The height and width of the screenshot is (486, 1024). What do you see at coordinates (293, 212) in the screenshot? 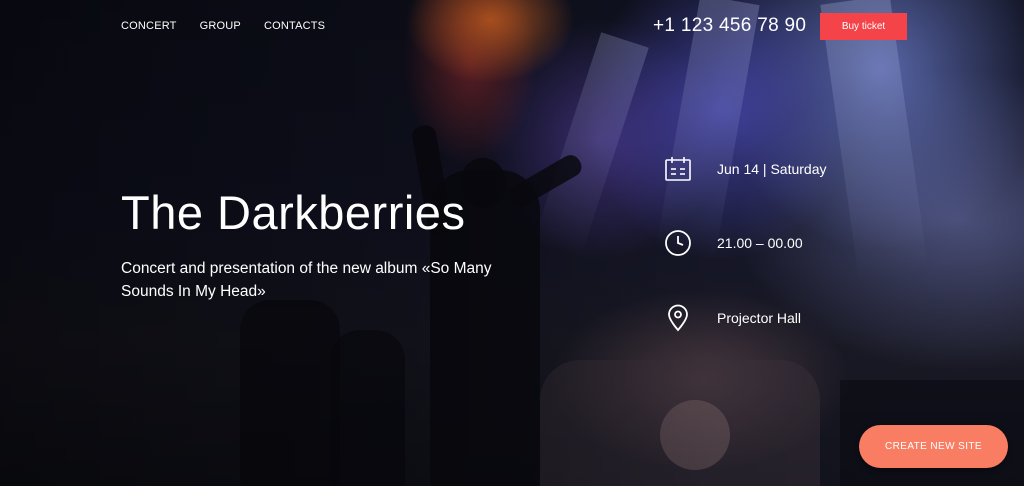
I see `page-title: The Darkberries` at bounding box center [293, 212].